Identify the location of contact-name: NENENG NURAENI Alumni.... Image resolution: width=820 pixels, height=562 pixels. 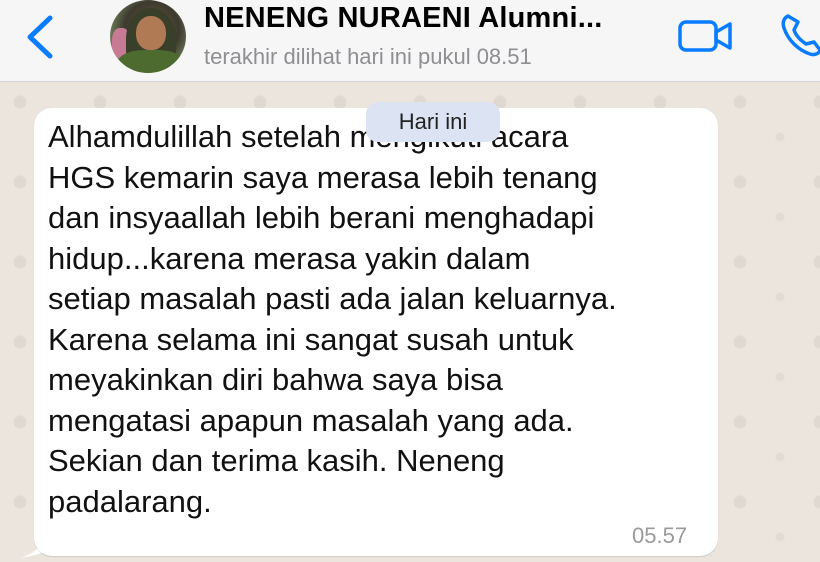
(434, 18).